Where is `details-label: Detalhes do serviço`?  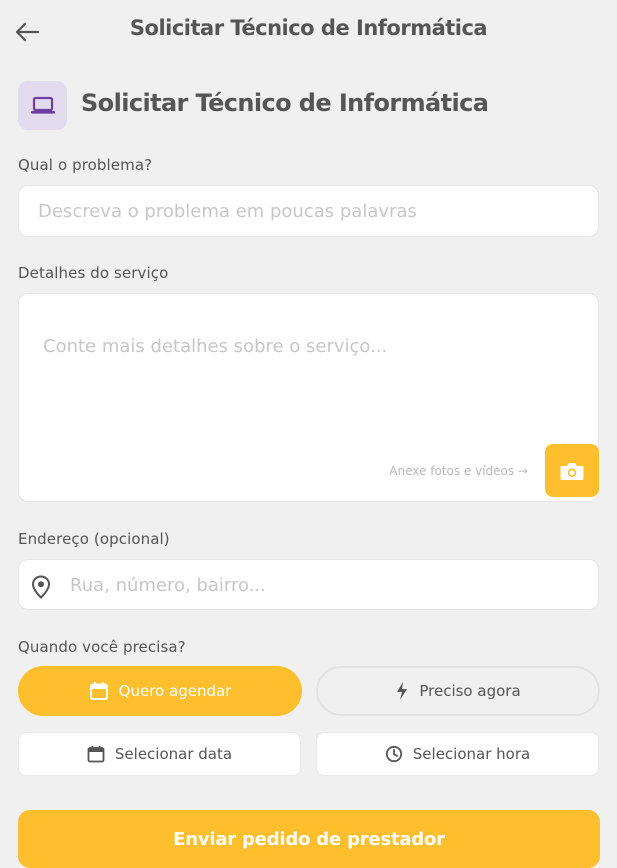 details-label: Detalhes do serviço is located at coordinates (93, 273).